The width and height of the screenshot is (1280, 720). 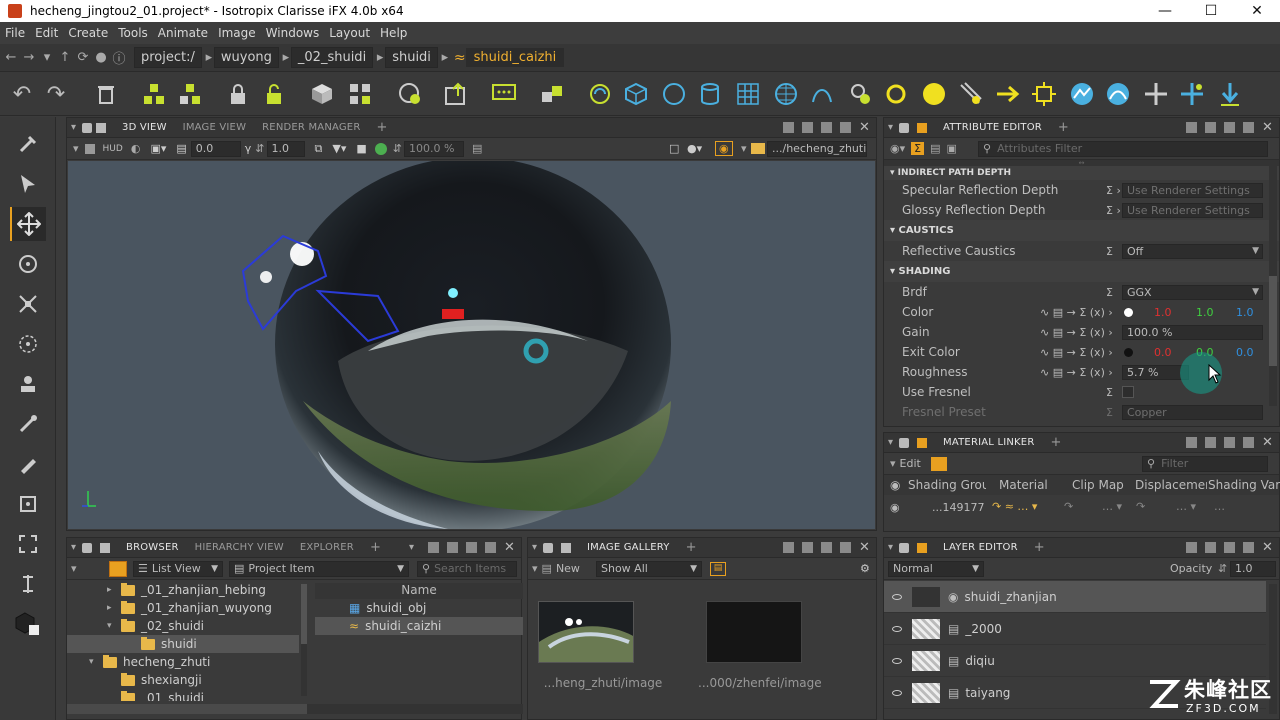 I want to click on select-arrow-icon, so click(x=28, y=184).